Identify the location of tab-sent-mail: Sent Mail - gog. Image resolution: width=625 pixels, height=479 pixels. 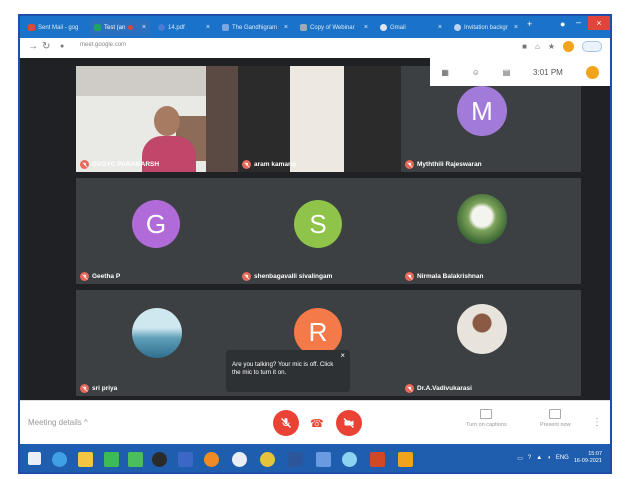
(55, 27).